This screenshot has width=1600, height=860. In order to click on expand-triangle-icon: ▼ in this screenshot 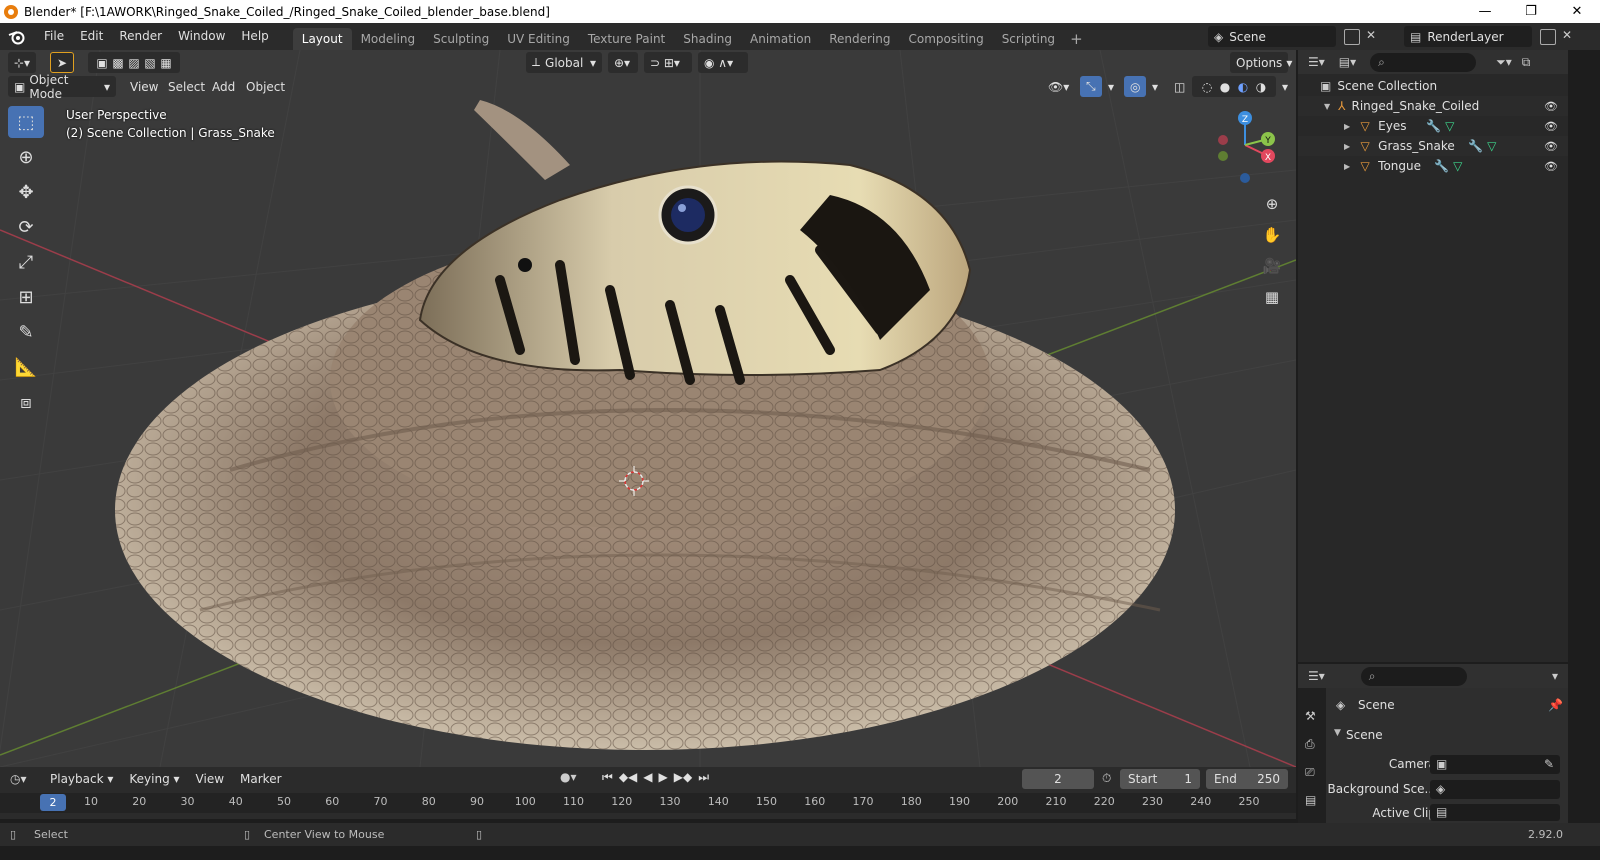, I will do `click(1327, 106)`.